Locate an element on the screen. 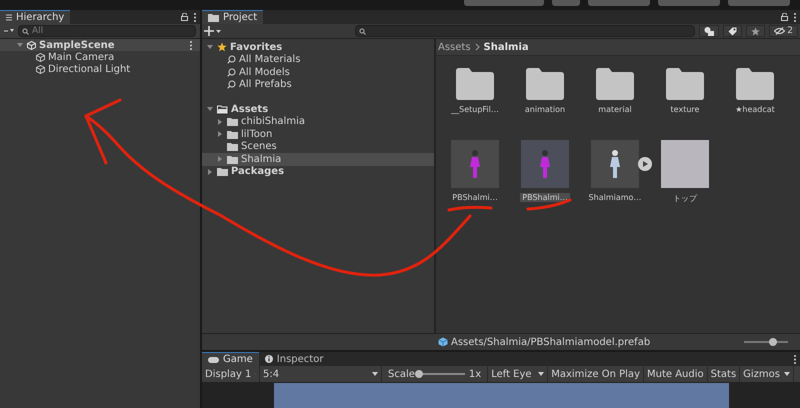  info-icon is located at coordinates (268, 359).